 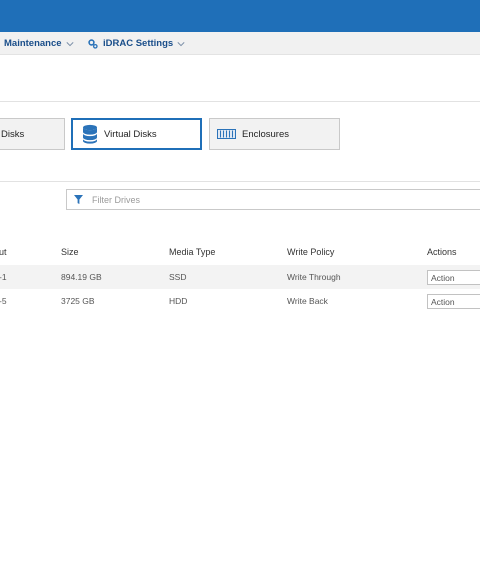 I want to click on tile-virtual-disks-label: Virtual Disks, so click(x=130, y=134).